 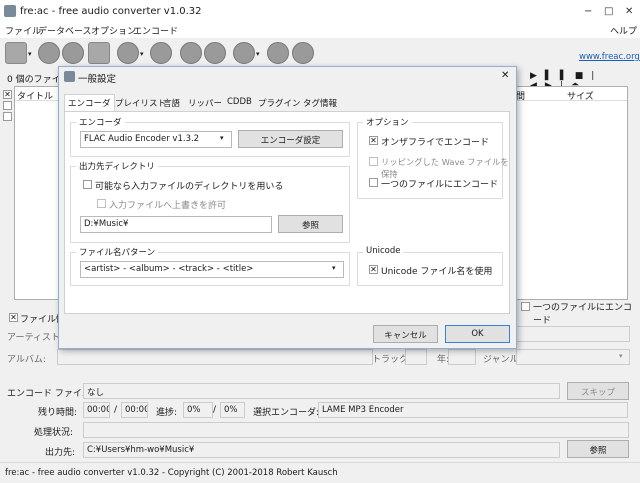 I want to click on pattern-select: <artist> - <album> - <track> - <title> ▾, so click(x=212, y=269).